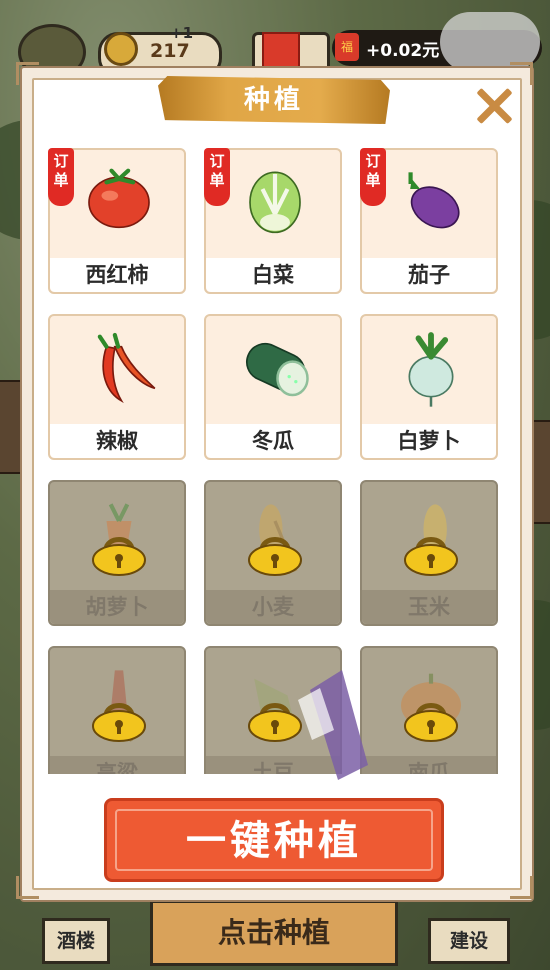 The height and width of the screenshot is (970, 550). I want to click on crop-name: 白萝卜, so click(429, 441).